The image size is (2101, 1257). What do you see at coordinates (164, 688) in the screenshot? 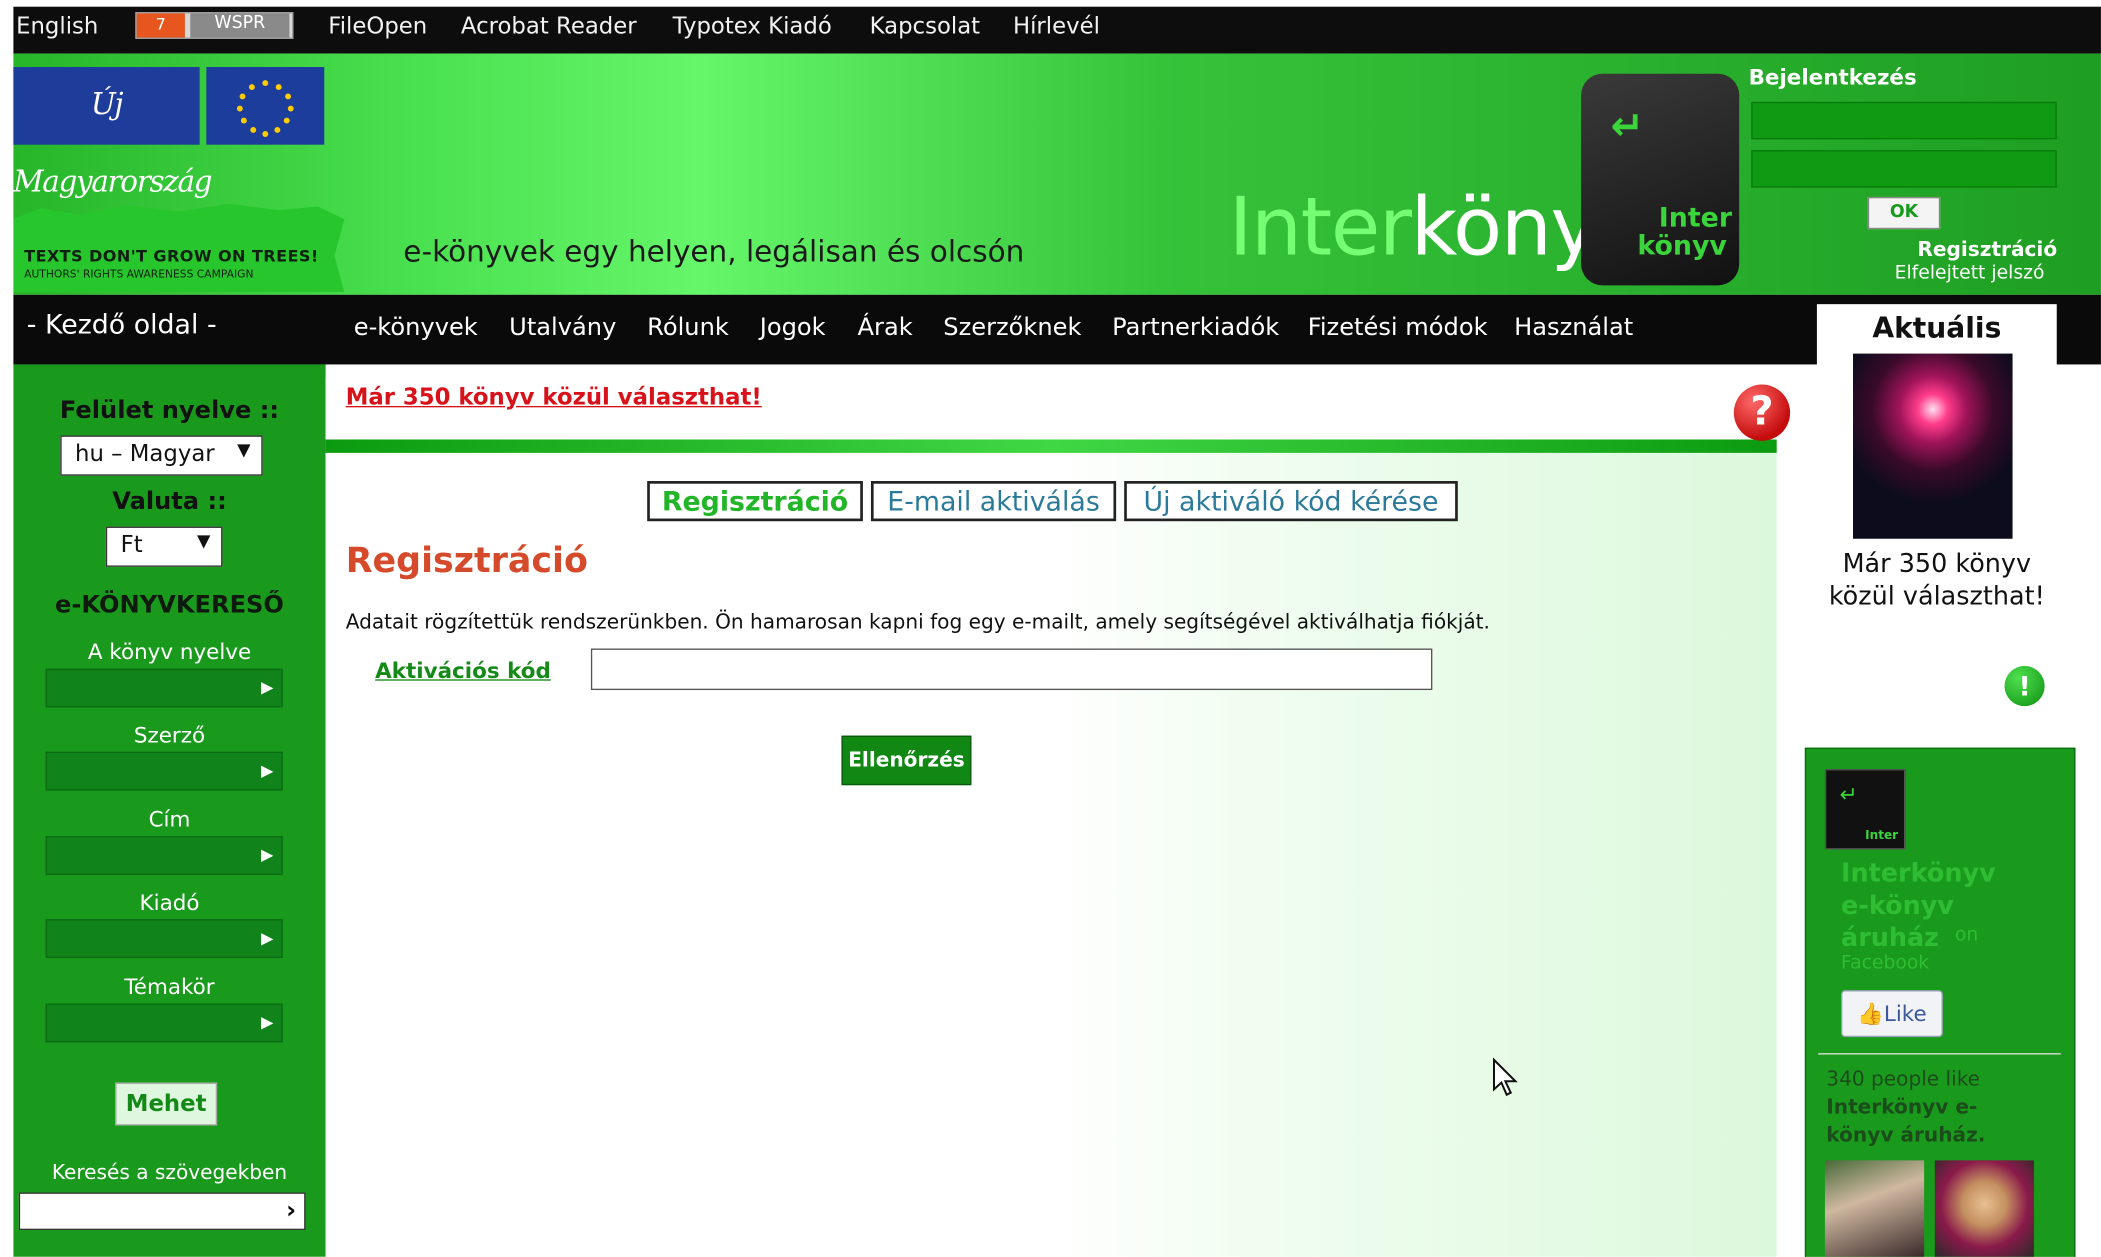
I see `filter-language-field: ▶` at bounding box center [164, 688].